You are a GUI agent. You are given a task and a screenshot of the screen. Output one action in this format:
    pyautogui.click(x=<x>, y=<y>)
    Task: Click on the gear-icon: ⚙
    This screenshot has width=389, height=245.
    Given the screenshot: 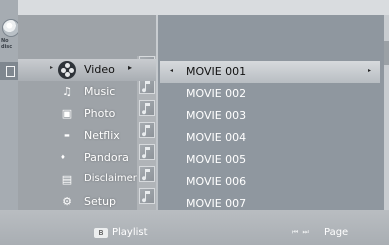 What is the action you would take?
    pyautogui.click(x=67, y=201)
    